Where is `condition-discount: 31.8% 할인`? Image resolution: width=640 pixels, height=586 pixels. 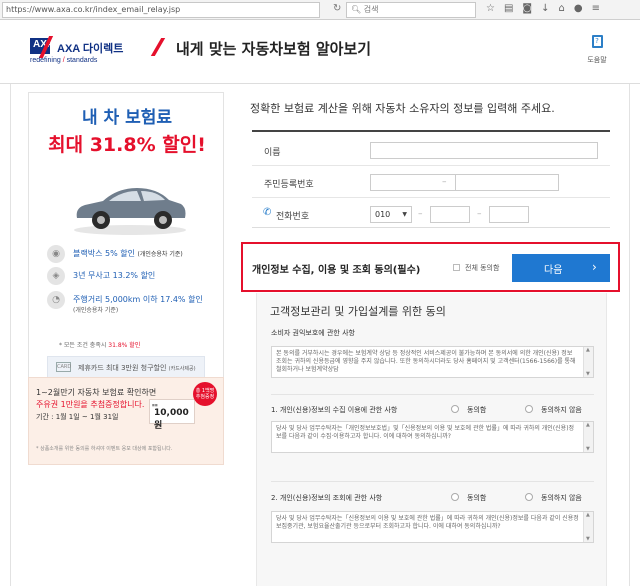
condition-discount: 31.8% 할인 is located at coordinates (124, 345).